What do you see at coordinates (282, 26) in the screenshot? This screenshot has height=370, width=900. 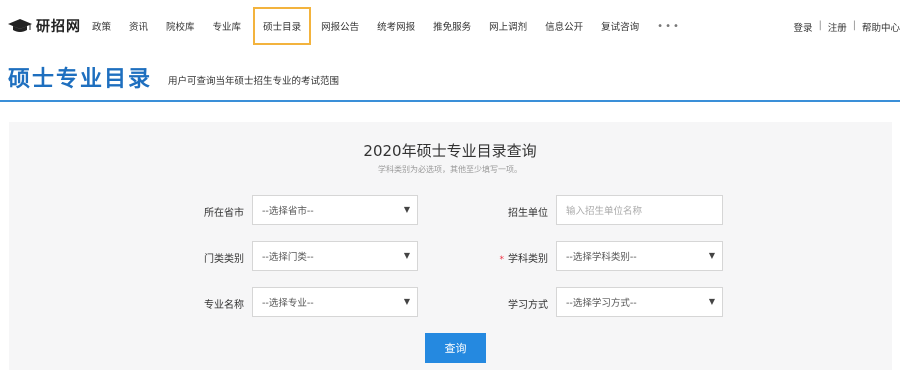 I see `nav-item-master-catalog: 硕士目录` at bounding box center [282, 26].